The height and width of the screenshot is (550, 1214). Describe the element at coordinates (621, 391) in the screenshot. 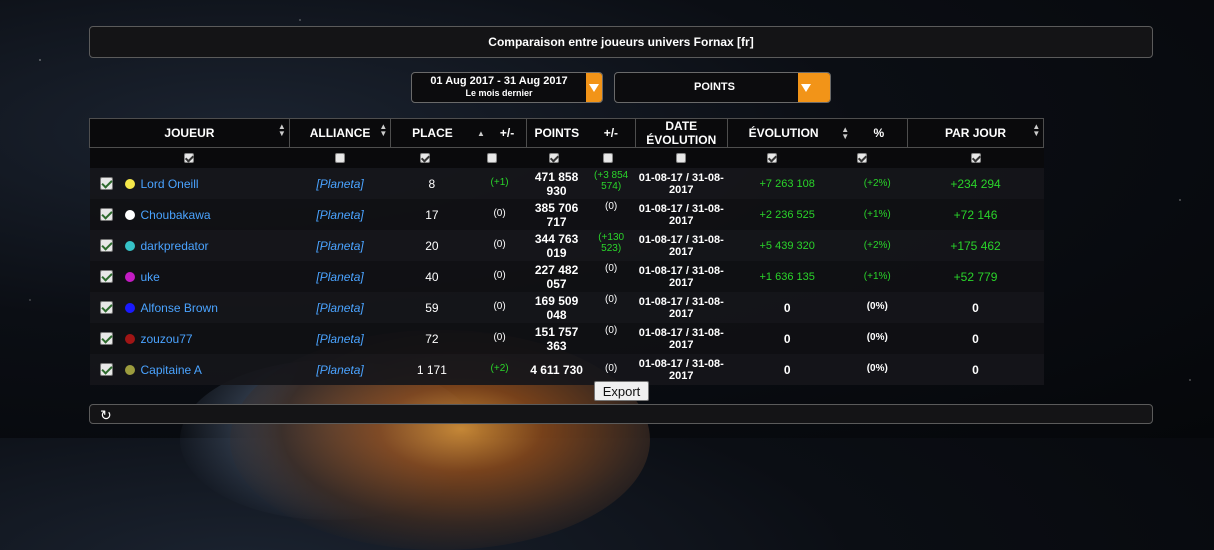

I see `export-button: Export` at that location.